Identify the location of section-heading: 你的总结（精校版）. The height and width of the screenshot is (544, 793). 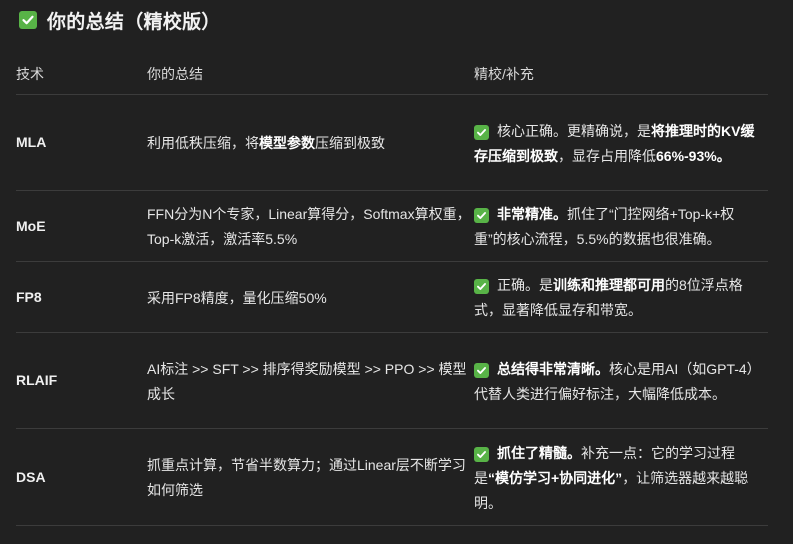
(120, 20).